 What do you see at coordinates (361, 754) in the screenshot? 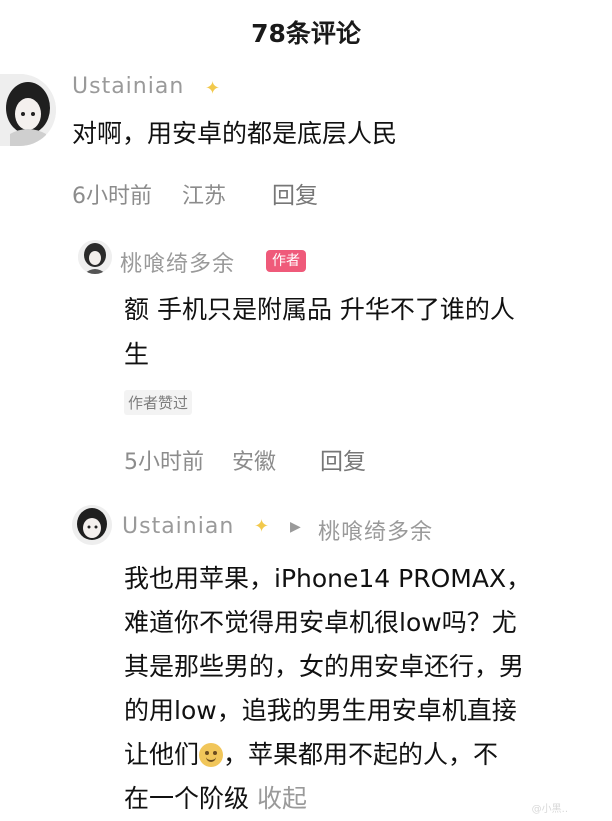
I see `line-text-after-emoji: ，苹果都用不起的人，不` at bounding box center [361, 754].